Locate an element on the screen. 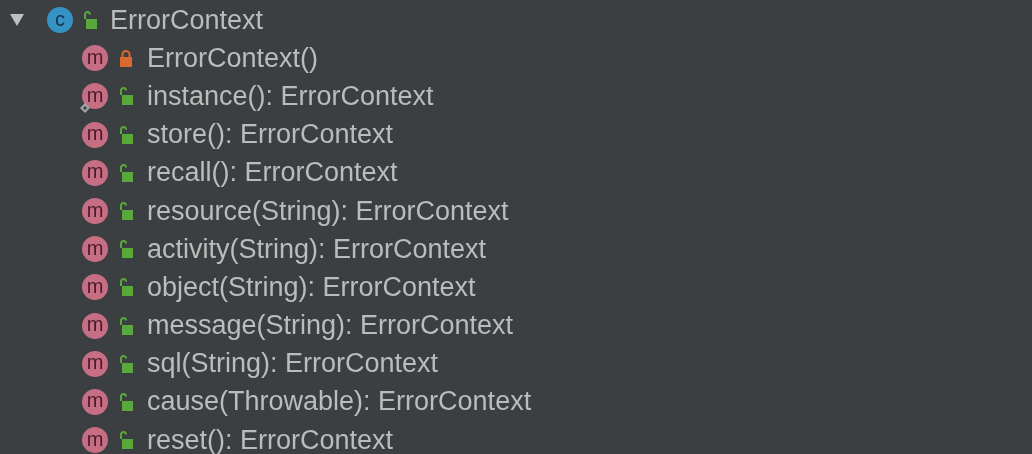  tree-item: m object(String): ErrorContext is located at coordinates (238, 287).